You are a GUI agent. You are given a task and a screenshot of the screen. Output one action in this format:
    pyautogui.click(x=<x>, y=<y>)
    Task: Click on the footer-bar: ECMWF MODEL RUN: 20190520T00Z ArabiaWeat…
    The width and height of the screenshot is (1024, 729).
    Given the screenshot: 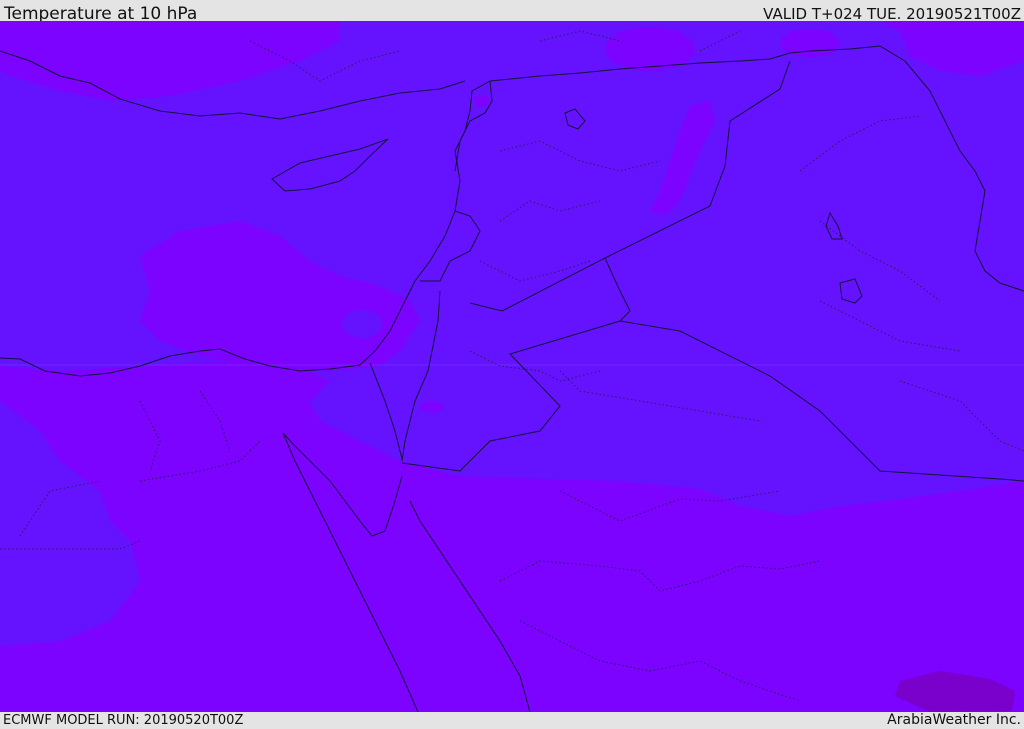 What is the action you would take?
    pyautogui.click(x=512, y=720)
    